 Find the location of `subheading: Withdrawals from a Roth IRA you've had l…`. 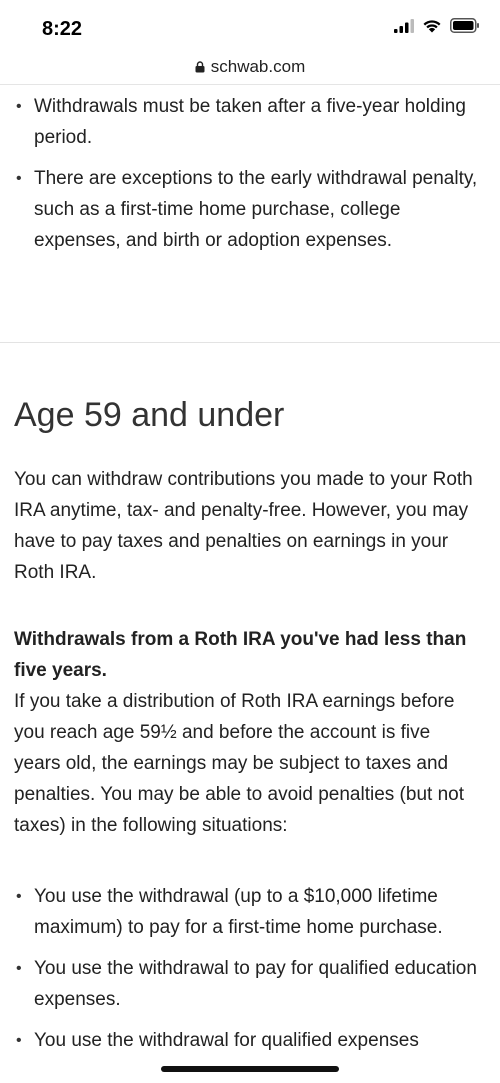

subheading: Withdrawals from a Roth IRA you've had l… is located at coordinates (240, 655).